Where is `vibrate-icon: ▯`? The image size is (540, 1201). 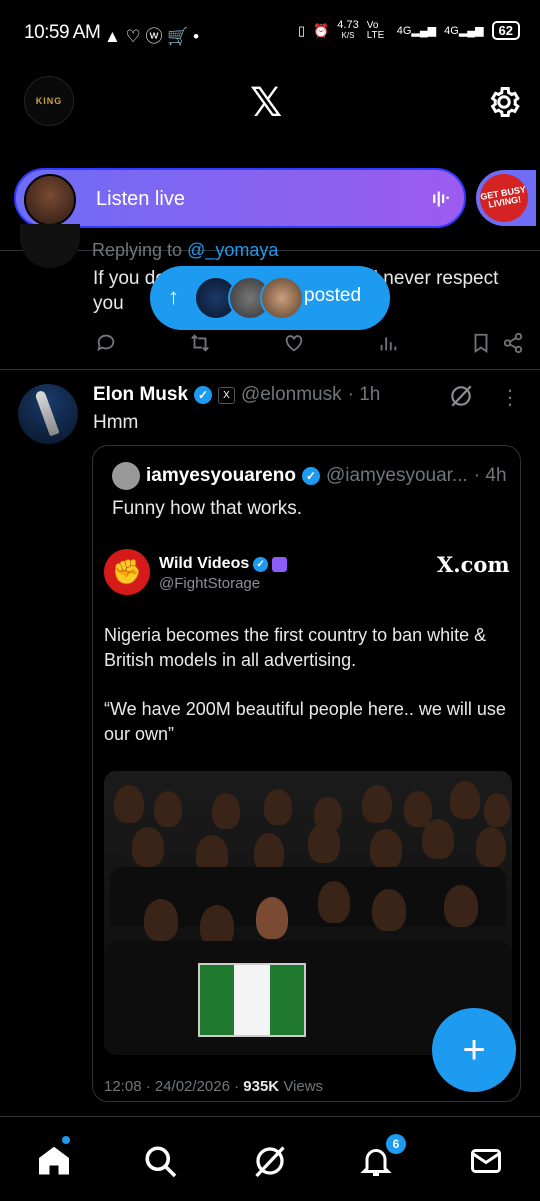 vibrate-icon: ▯ is located at coordinates (301, 30).